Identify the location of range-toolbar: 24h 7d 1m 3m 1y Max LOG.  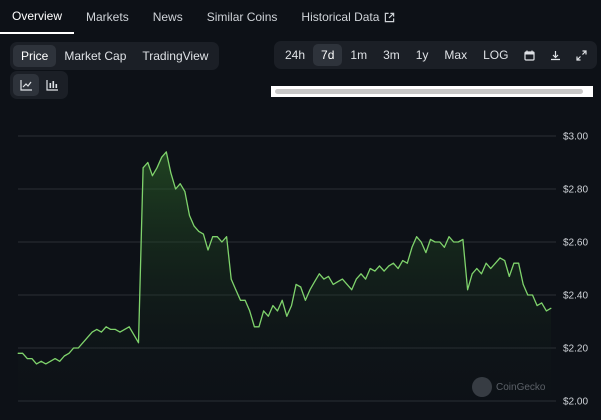
(436, 55).